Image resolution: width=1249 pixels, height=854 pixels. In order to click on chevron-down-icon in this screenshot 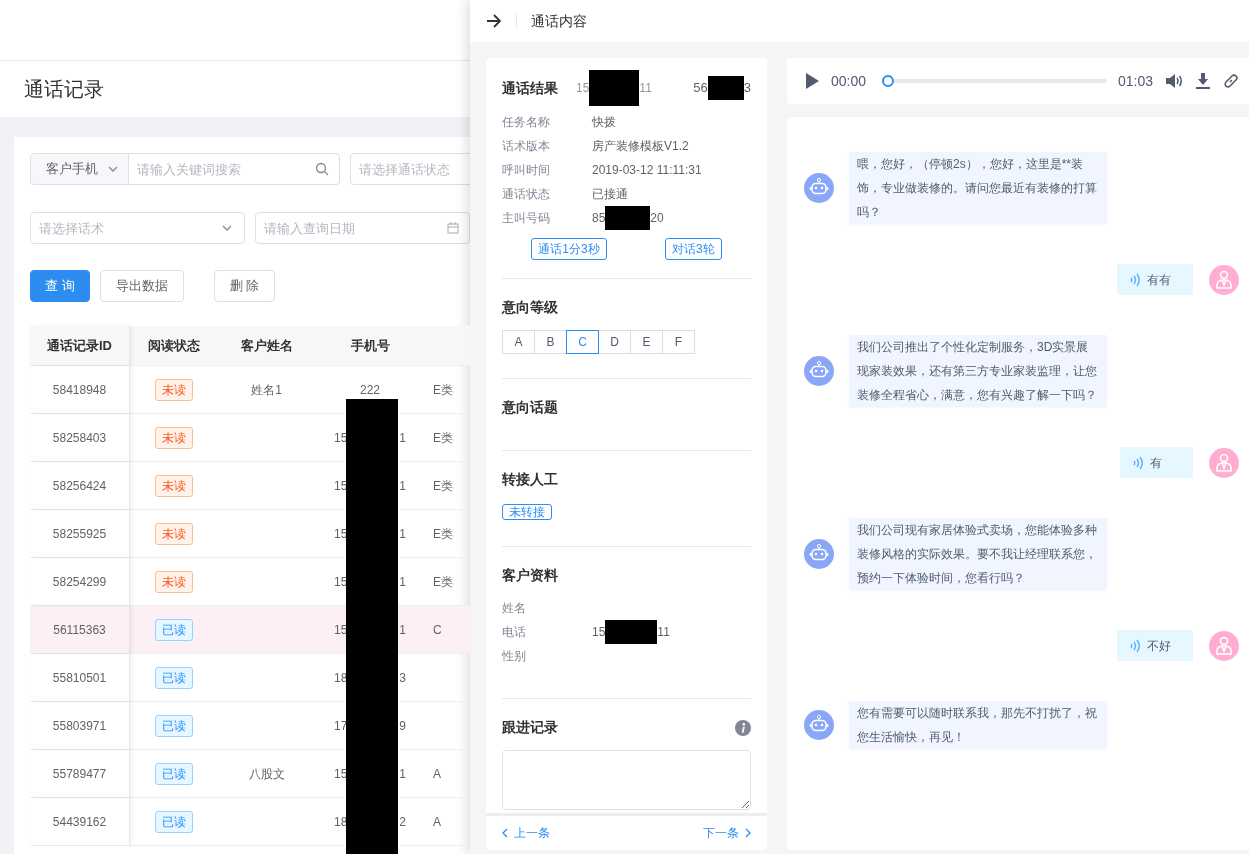, I will do `click(227, 228)`.